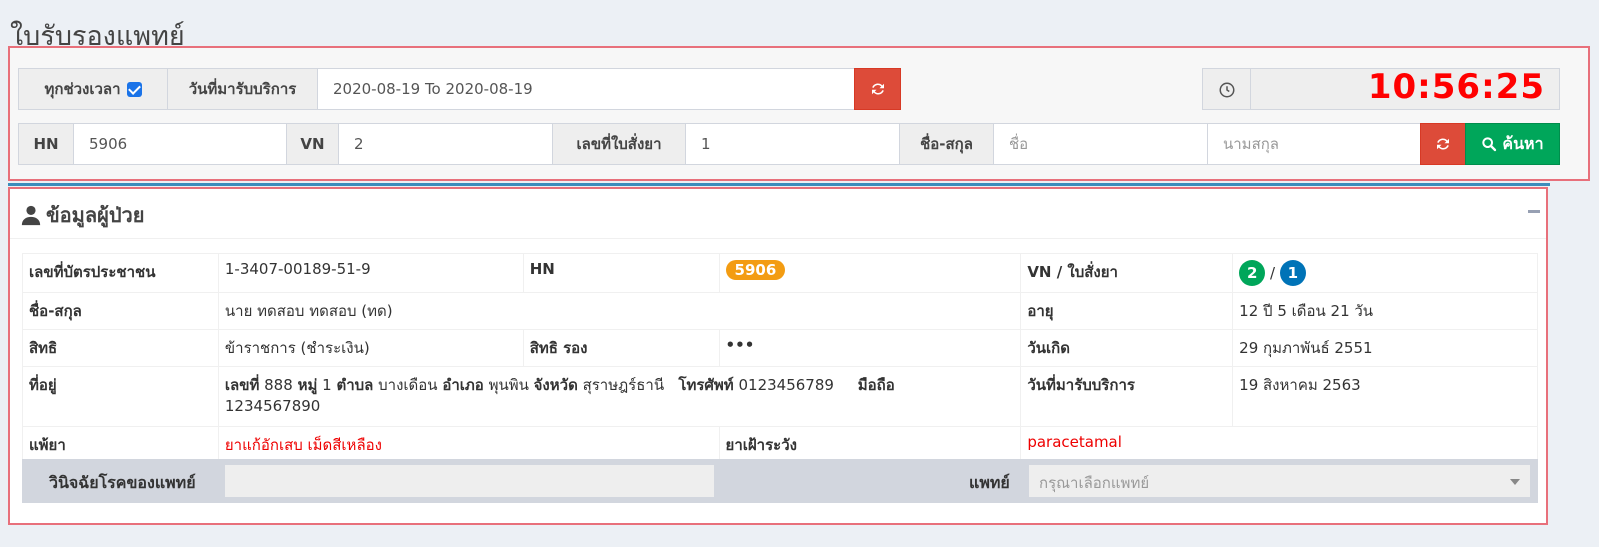 This screenshot has height=547, width=1599. What do you see at coordinates (272, 406) in the screenshot?
I see `addr-postcode: 1234567890` at bounding box center [272, 406].